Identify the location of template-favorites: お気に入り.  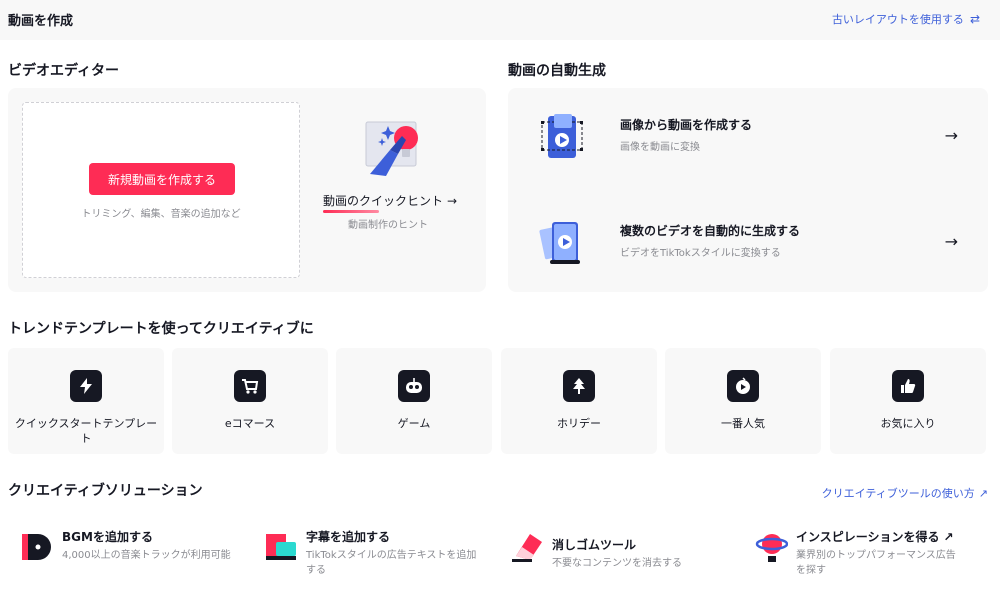
(908, 401).